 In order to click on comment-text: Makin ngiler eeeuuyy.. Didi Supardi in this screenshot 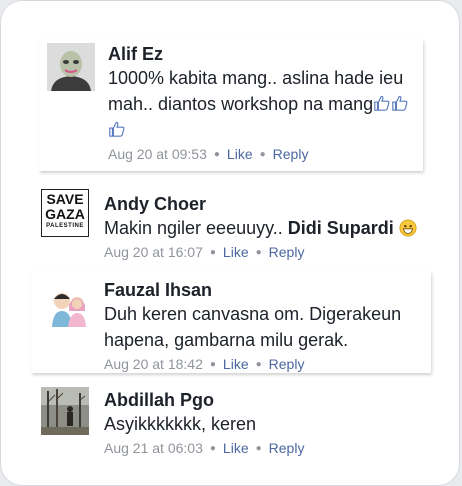, I will do `click(266, 228)`.